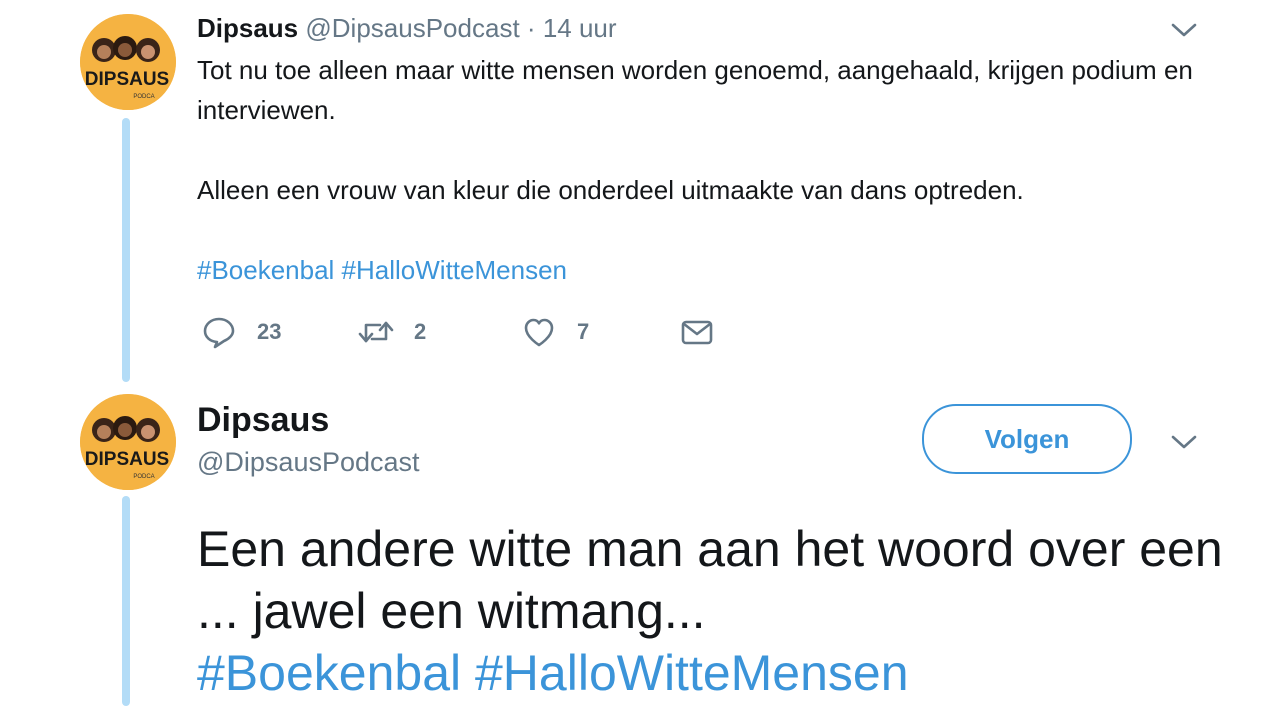 This screenshot has height=706, width=1276. What do you see at coordinates (583, 331) in the screenshot?
I see `like-count: 7` at bounding box center [583, 331].